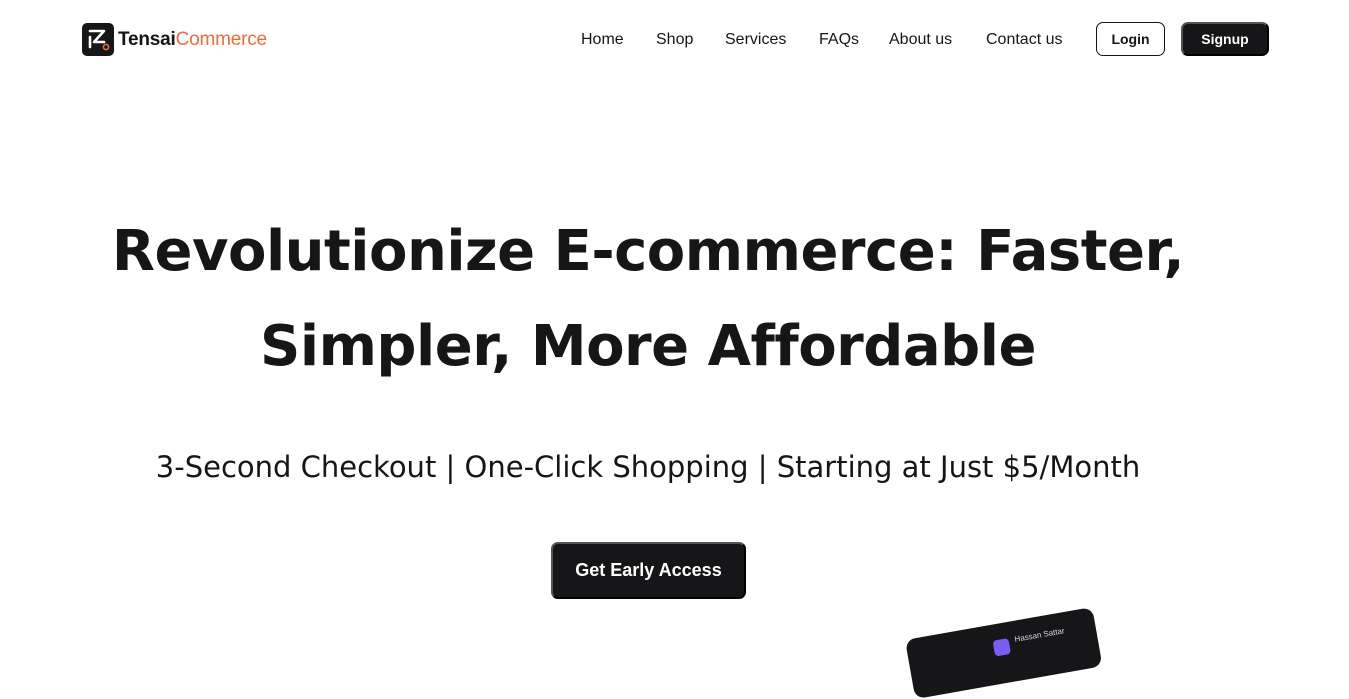 Image resolution: width=1349 pixels, height=699 pixels. Describe the element at coordinates (1024, 40) in the screenshot. I see `nav-contact-us: Contact us` at that location.